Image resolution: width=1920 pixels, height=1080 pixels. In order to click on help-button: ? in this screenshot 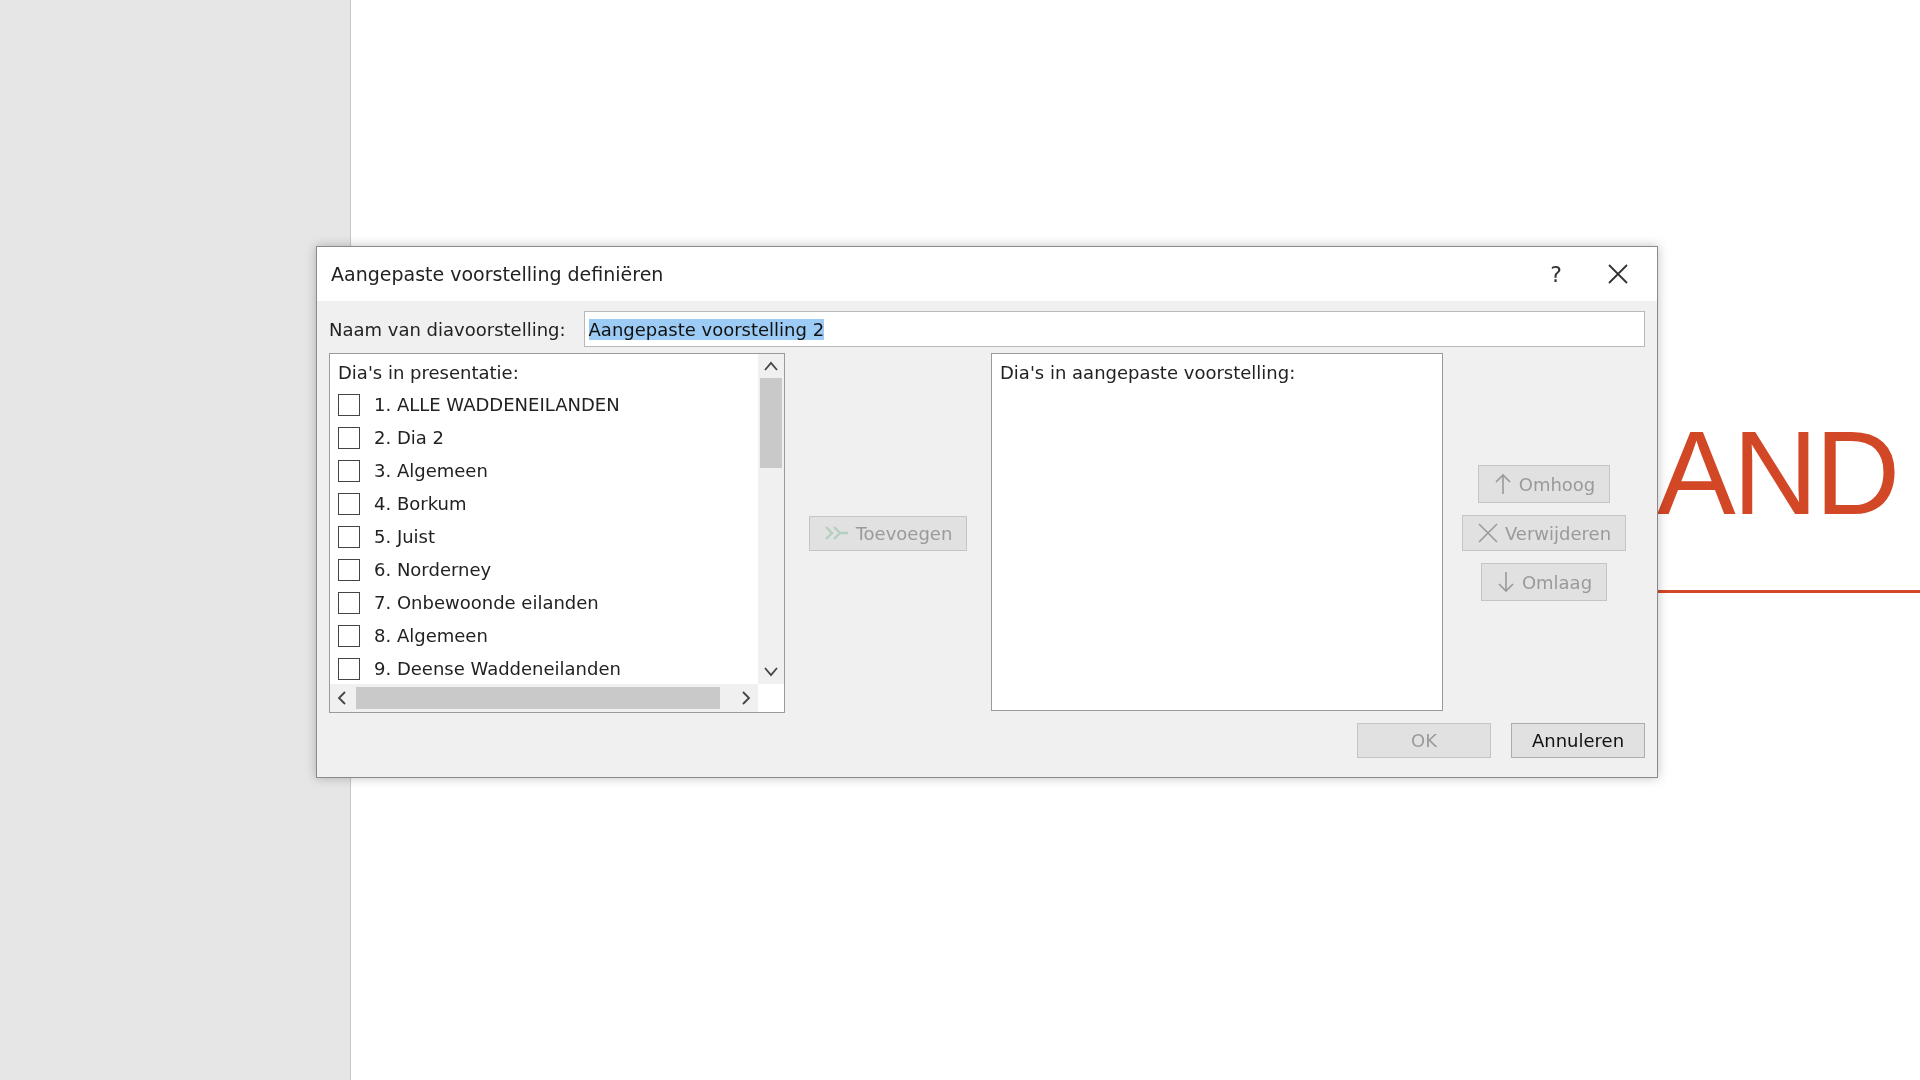, I will do `click(1556, 274)`.